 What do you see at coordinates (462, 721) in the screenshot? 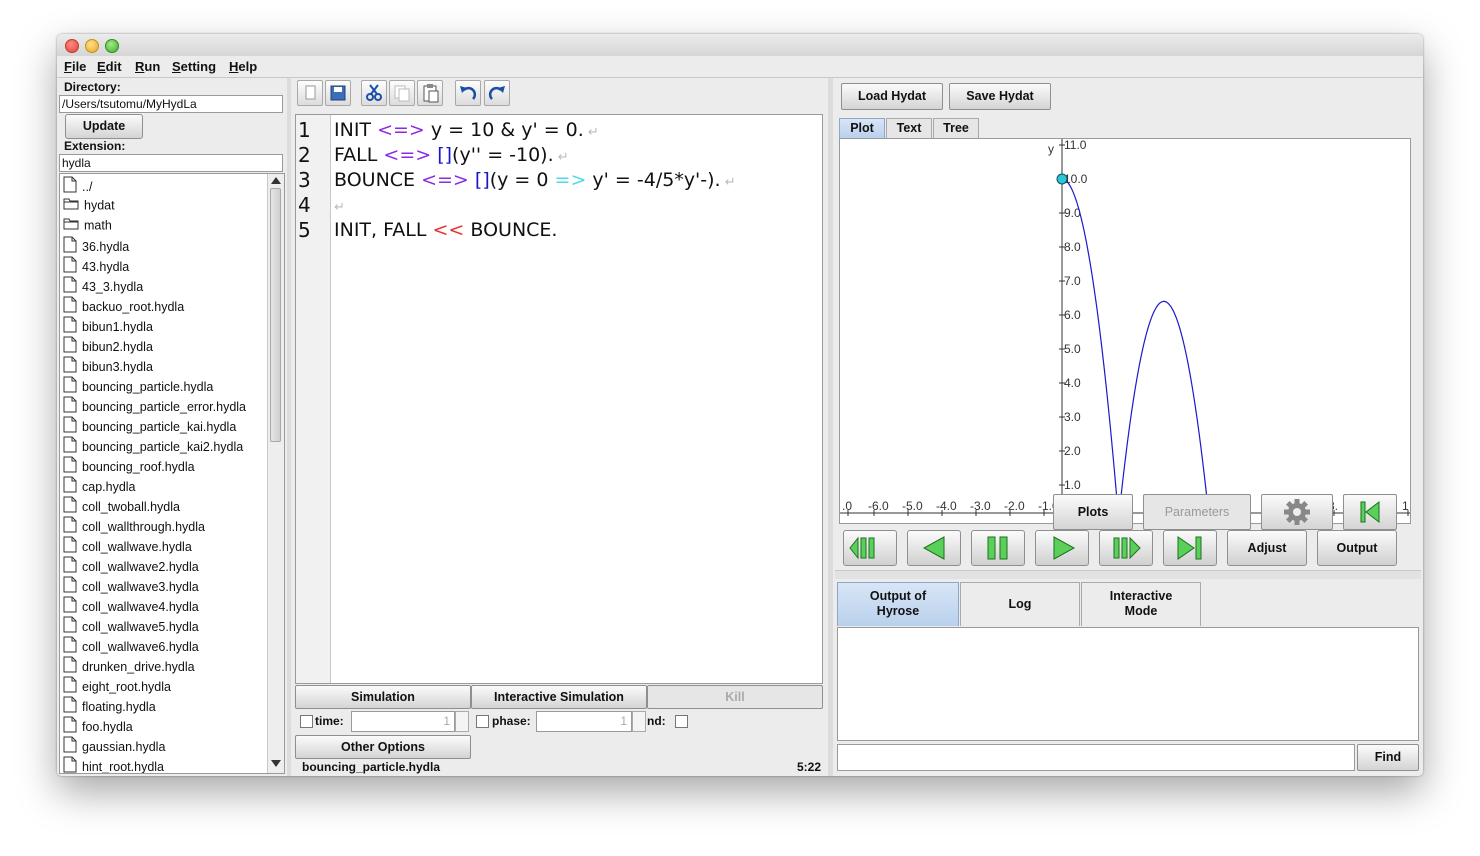
I see `time-stepper` at bounding box center [462, 721].